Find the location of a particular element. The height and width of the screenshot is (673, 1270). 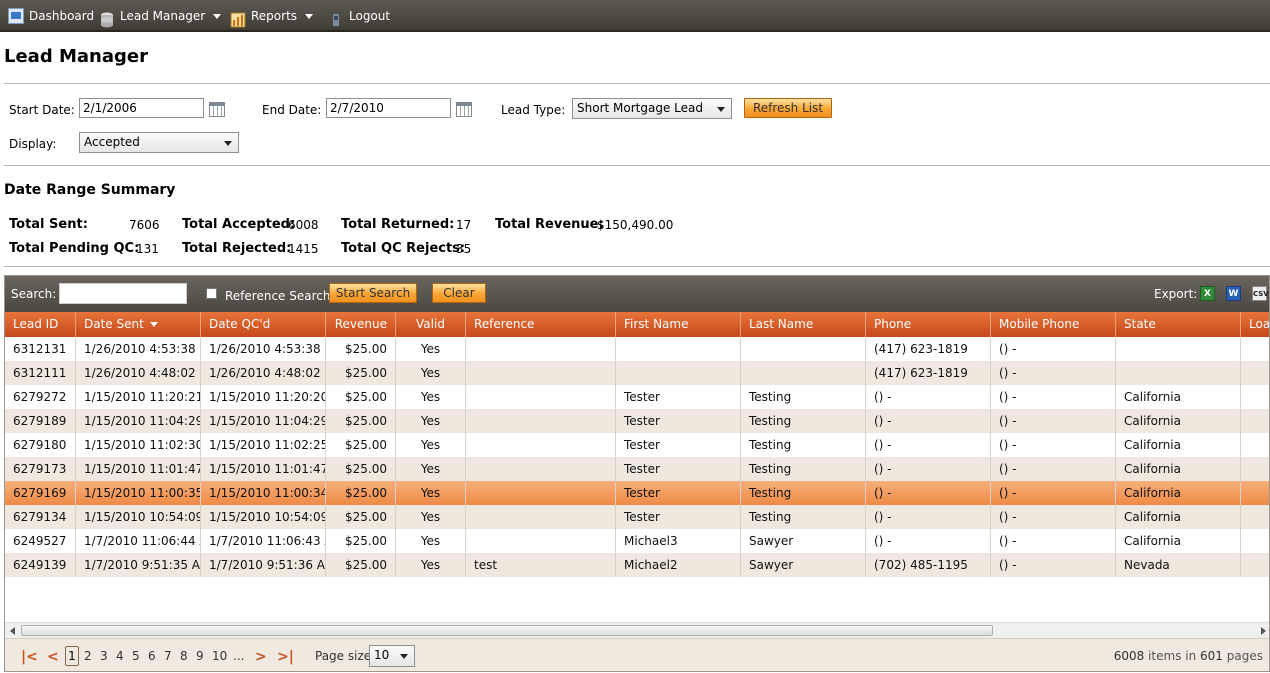

nav-lead-manager: Lead Manager is located at coordinates (160, 16).